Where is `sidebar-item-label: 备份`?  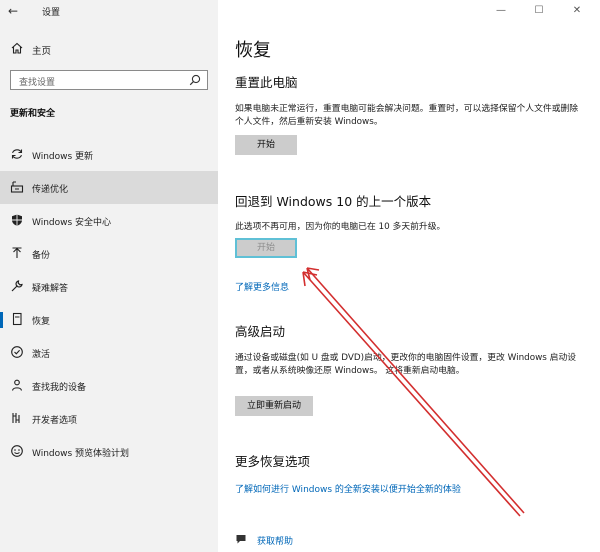
sidebar-item-label: 备份 is located at coordinates (41, 256).